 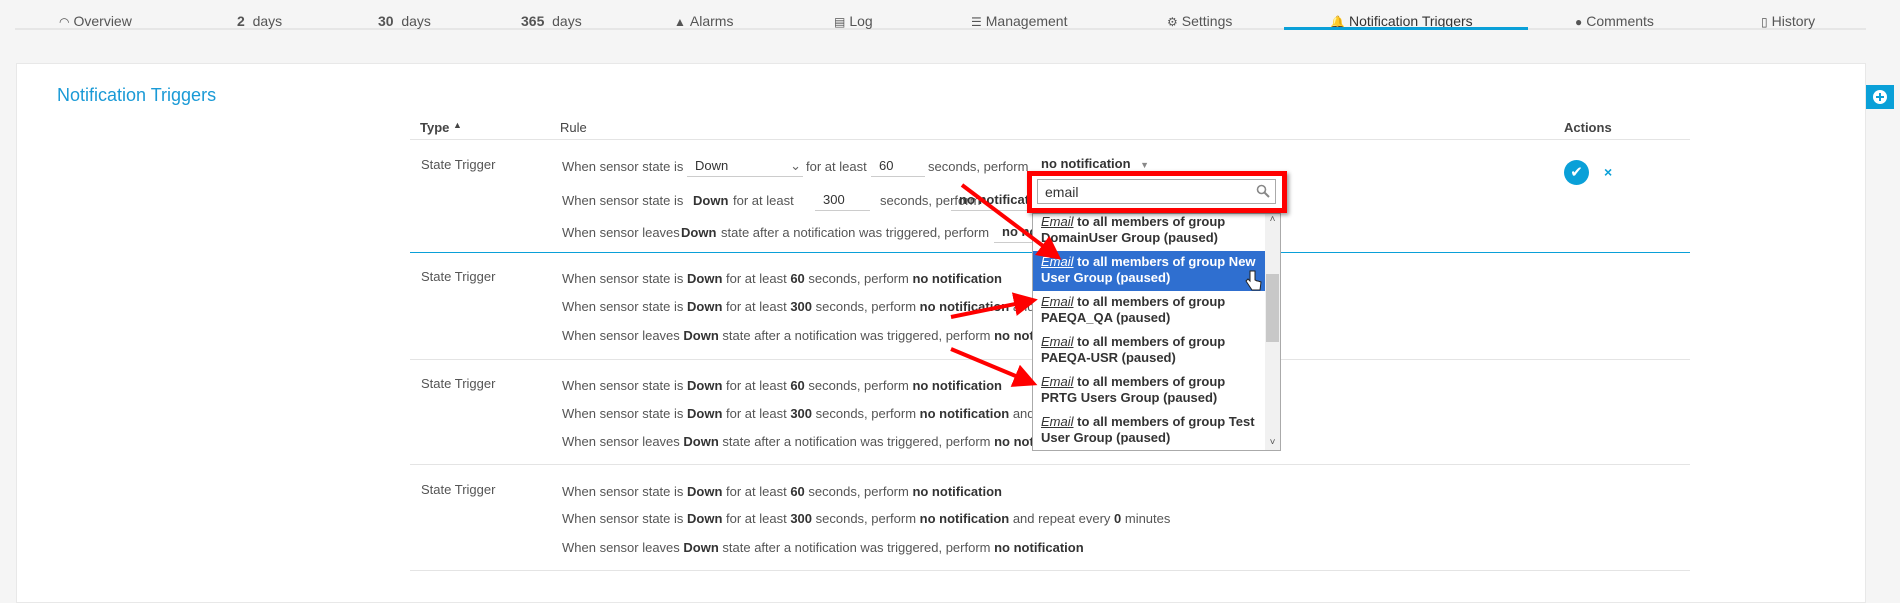 What do you see at coordinates (137, 95) in the screenshot?
I see `page-title: Notification Triggers` at bounding box center [137, 95].